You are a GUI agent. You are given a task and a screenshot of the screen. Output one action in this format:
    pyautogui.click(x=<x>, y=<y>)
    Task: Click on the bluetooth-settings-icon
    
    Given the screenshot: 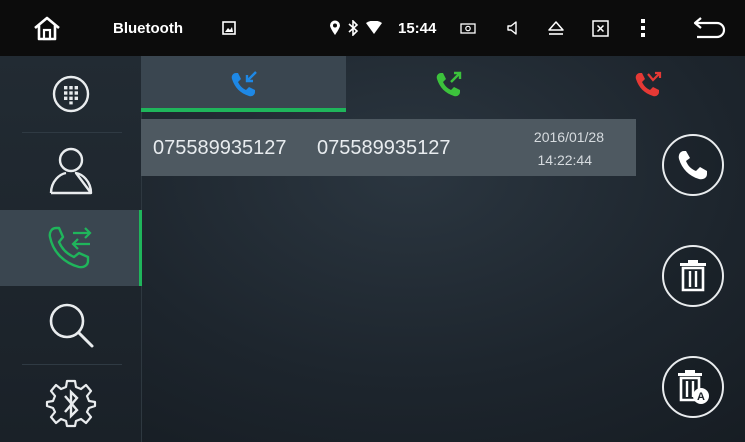 What is the action you would take?
    pyautogui.click(x=70, y=403)
    